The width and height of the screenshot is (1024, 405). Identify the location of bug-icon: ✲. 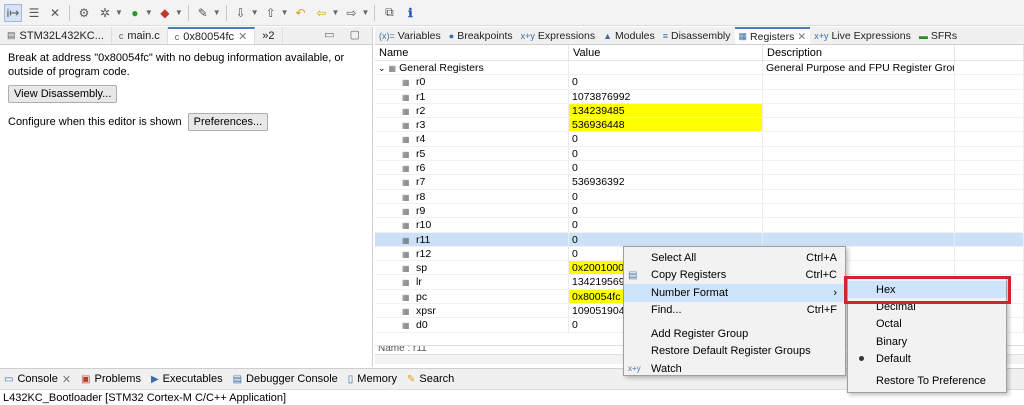
(105, 13).